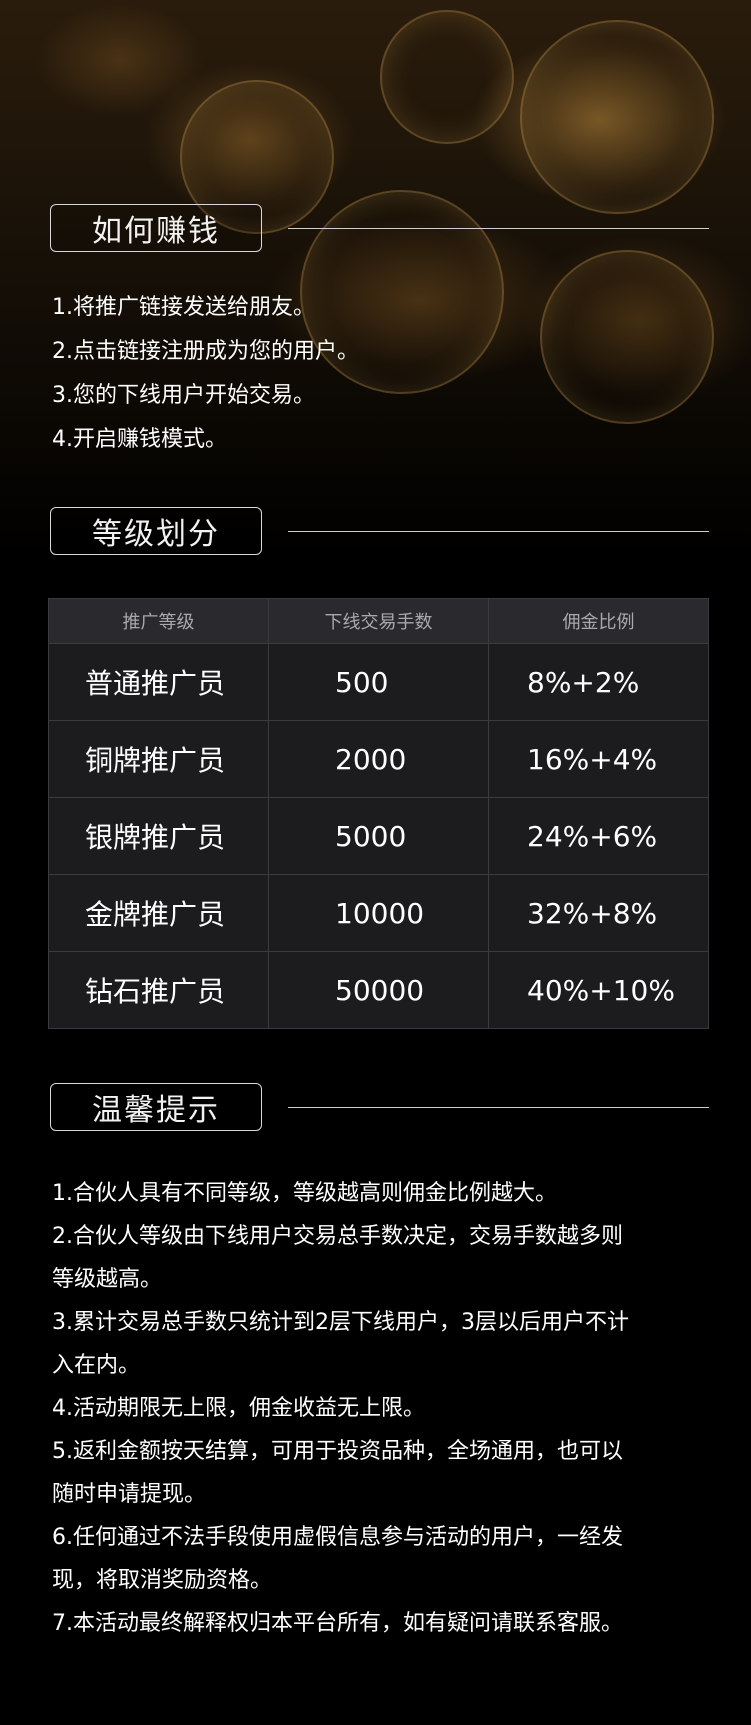  I want to click on list-item: 5.返利金额按天结算，可用于投资品种，全场通用，也可以, so click(337, 1451).